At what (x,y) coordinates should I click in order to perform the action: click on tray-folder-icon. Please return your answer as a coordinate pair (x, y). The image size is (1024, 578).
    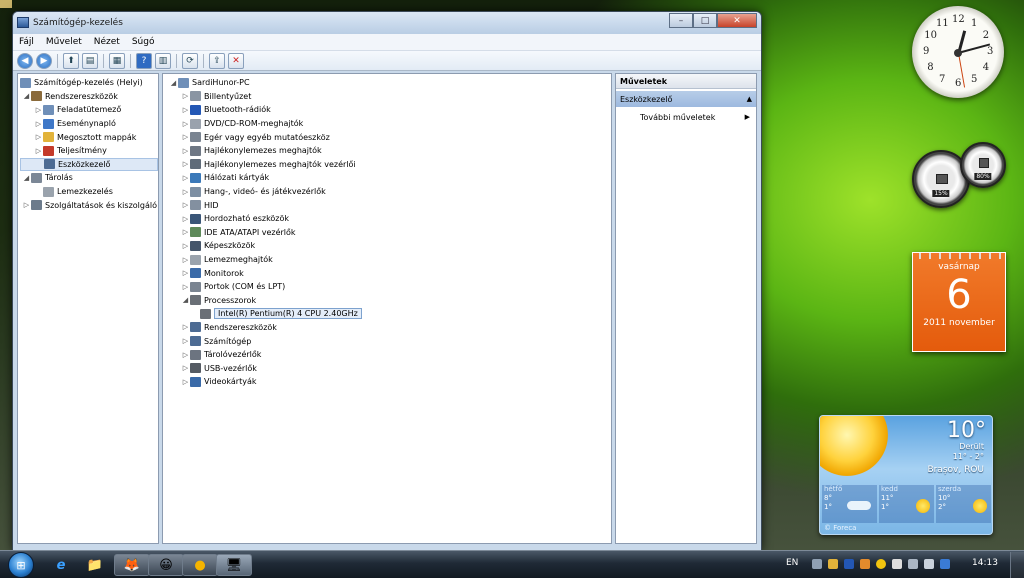
    Looking at the image, I should click on (833, 564).